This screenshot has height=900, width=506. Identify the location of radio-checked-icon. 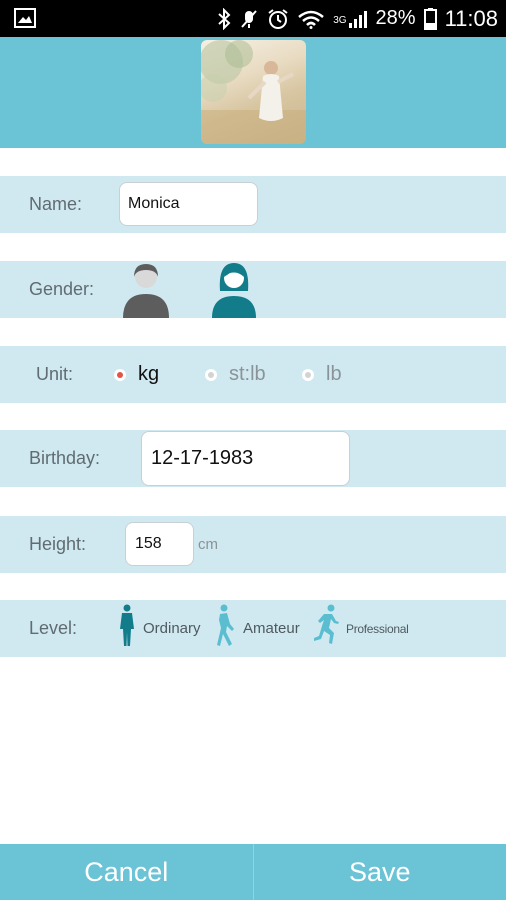
(120, 374).